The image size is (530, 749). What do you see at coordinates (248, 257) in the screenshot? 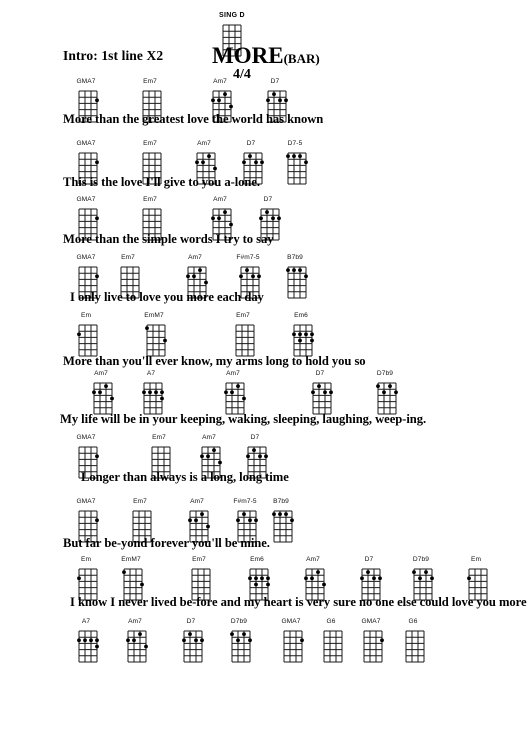
I see `chord-name-label: F#m7-5` at bounding box center [248, 257].